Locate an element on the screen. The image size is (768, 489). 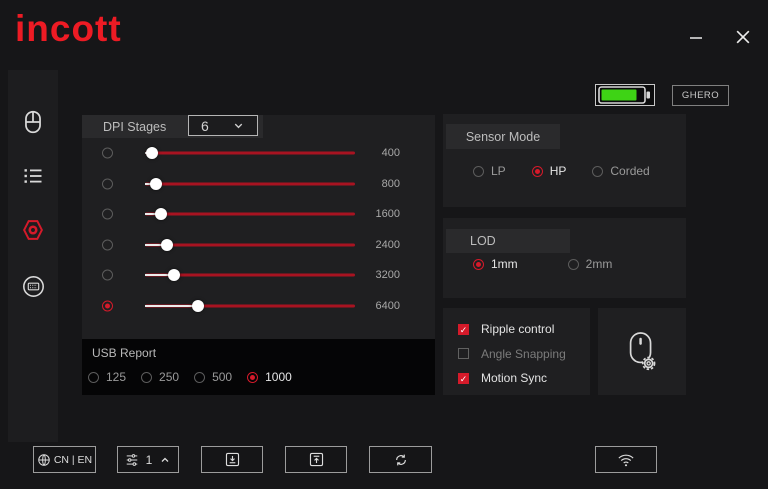
list-icon is located at coordinates (33, 176).